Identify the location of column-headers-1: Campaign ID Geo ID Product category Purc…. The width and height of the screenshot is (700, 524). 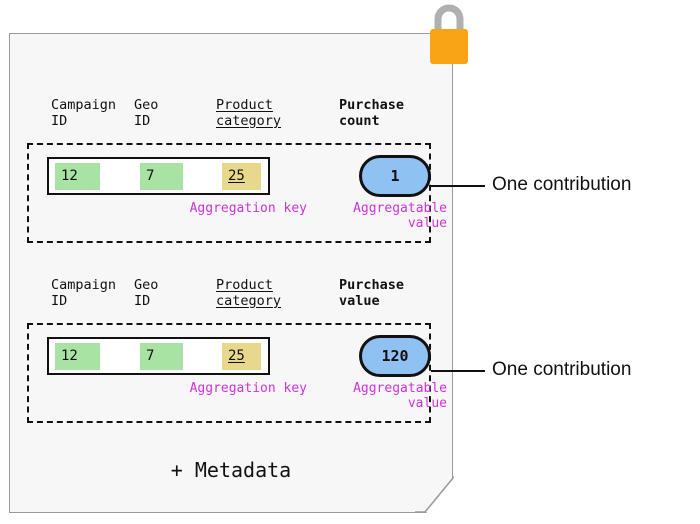
(230, 118).